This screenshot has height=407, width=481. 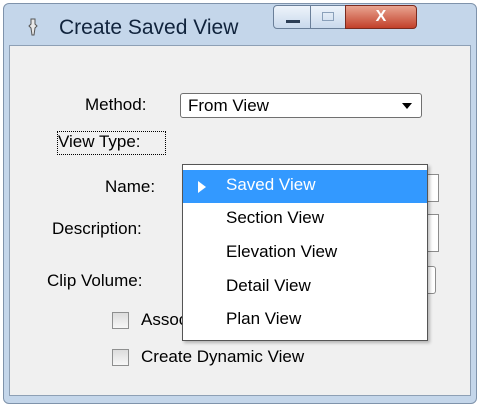 What do you see at coordinates (149, 27) in the screenshot?
I see `window-title: Create Saved View` at bounding box center [149, 27].